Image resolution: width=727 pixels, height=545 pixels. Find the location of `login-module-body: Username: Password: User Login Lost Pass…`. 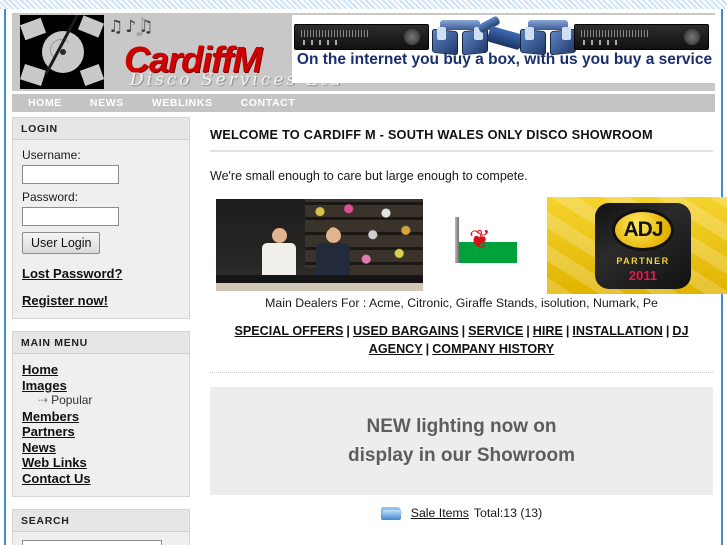

login-module-body: Username: Password: User Login Lost Pass… is located at coordinates (101, 229).